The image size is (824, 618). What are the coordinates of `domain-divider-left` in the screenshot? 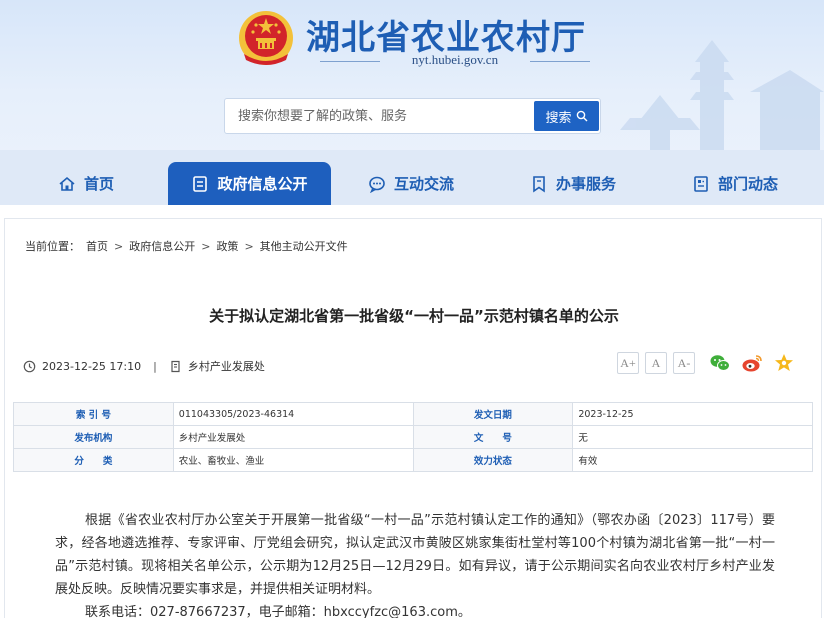 It's located at (350, 61).